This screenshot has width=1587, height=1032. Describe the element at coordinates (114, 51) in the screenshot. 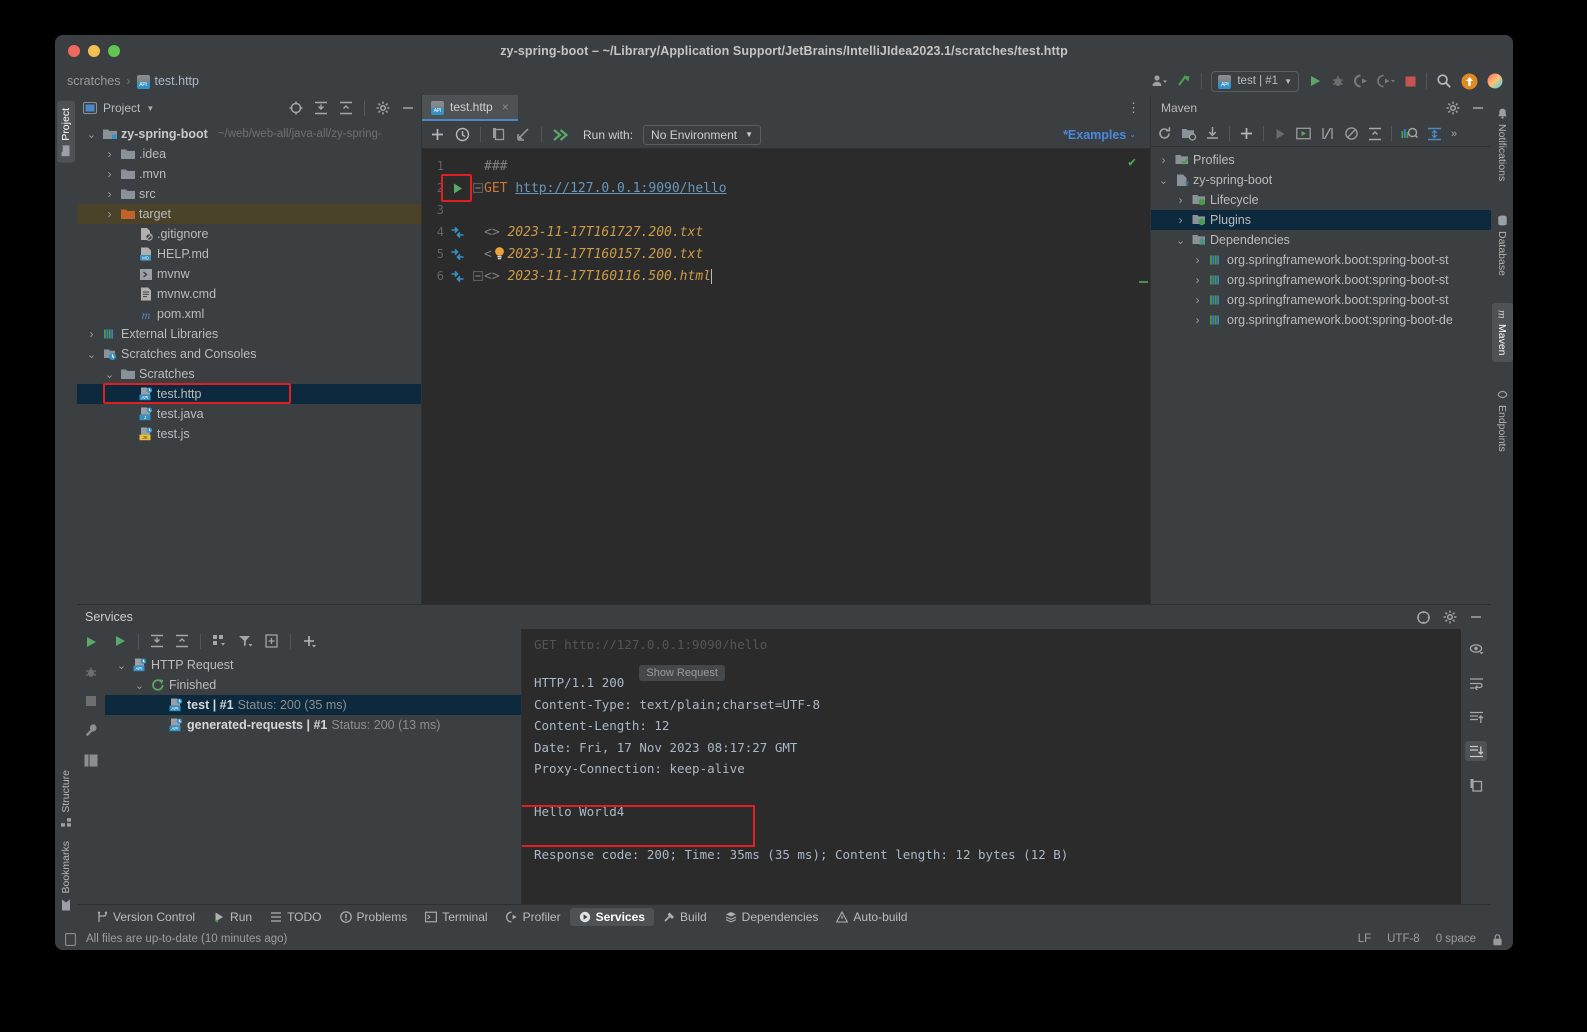

I see `maximize-window-button` at that location.